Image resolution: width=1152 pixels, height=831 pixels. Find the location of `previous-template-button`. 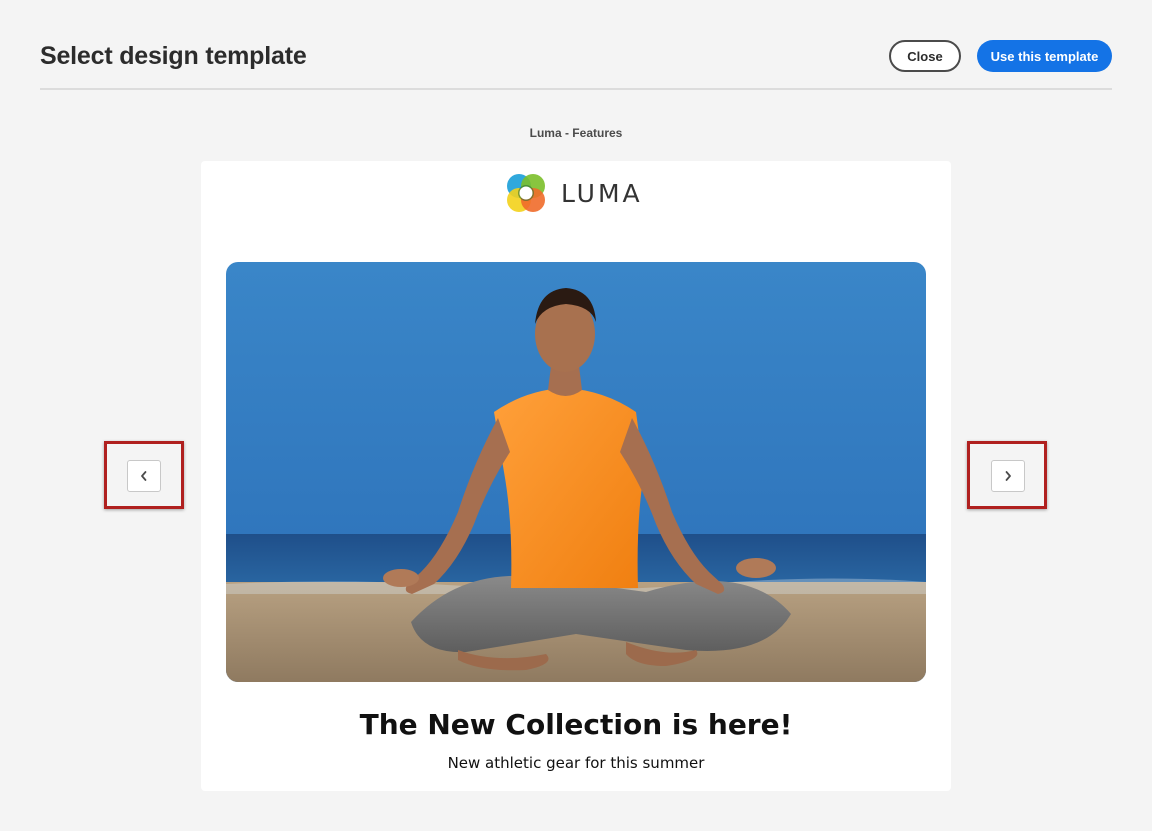

previous-template-button is located at coordinates (144, 476).